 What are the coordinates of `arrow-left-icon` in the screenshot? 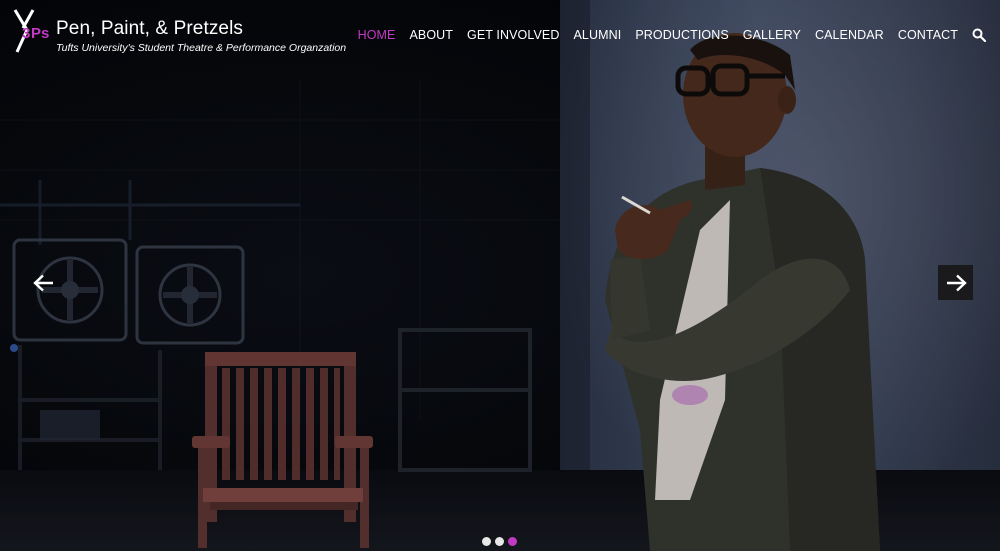 It's located at (42, 282).